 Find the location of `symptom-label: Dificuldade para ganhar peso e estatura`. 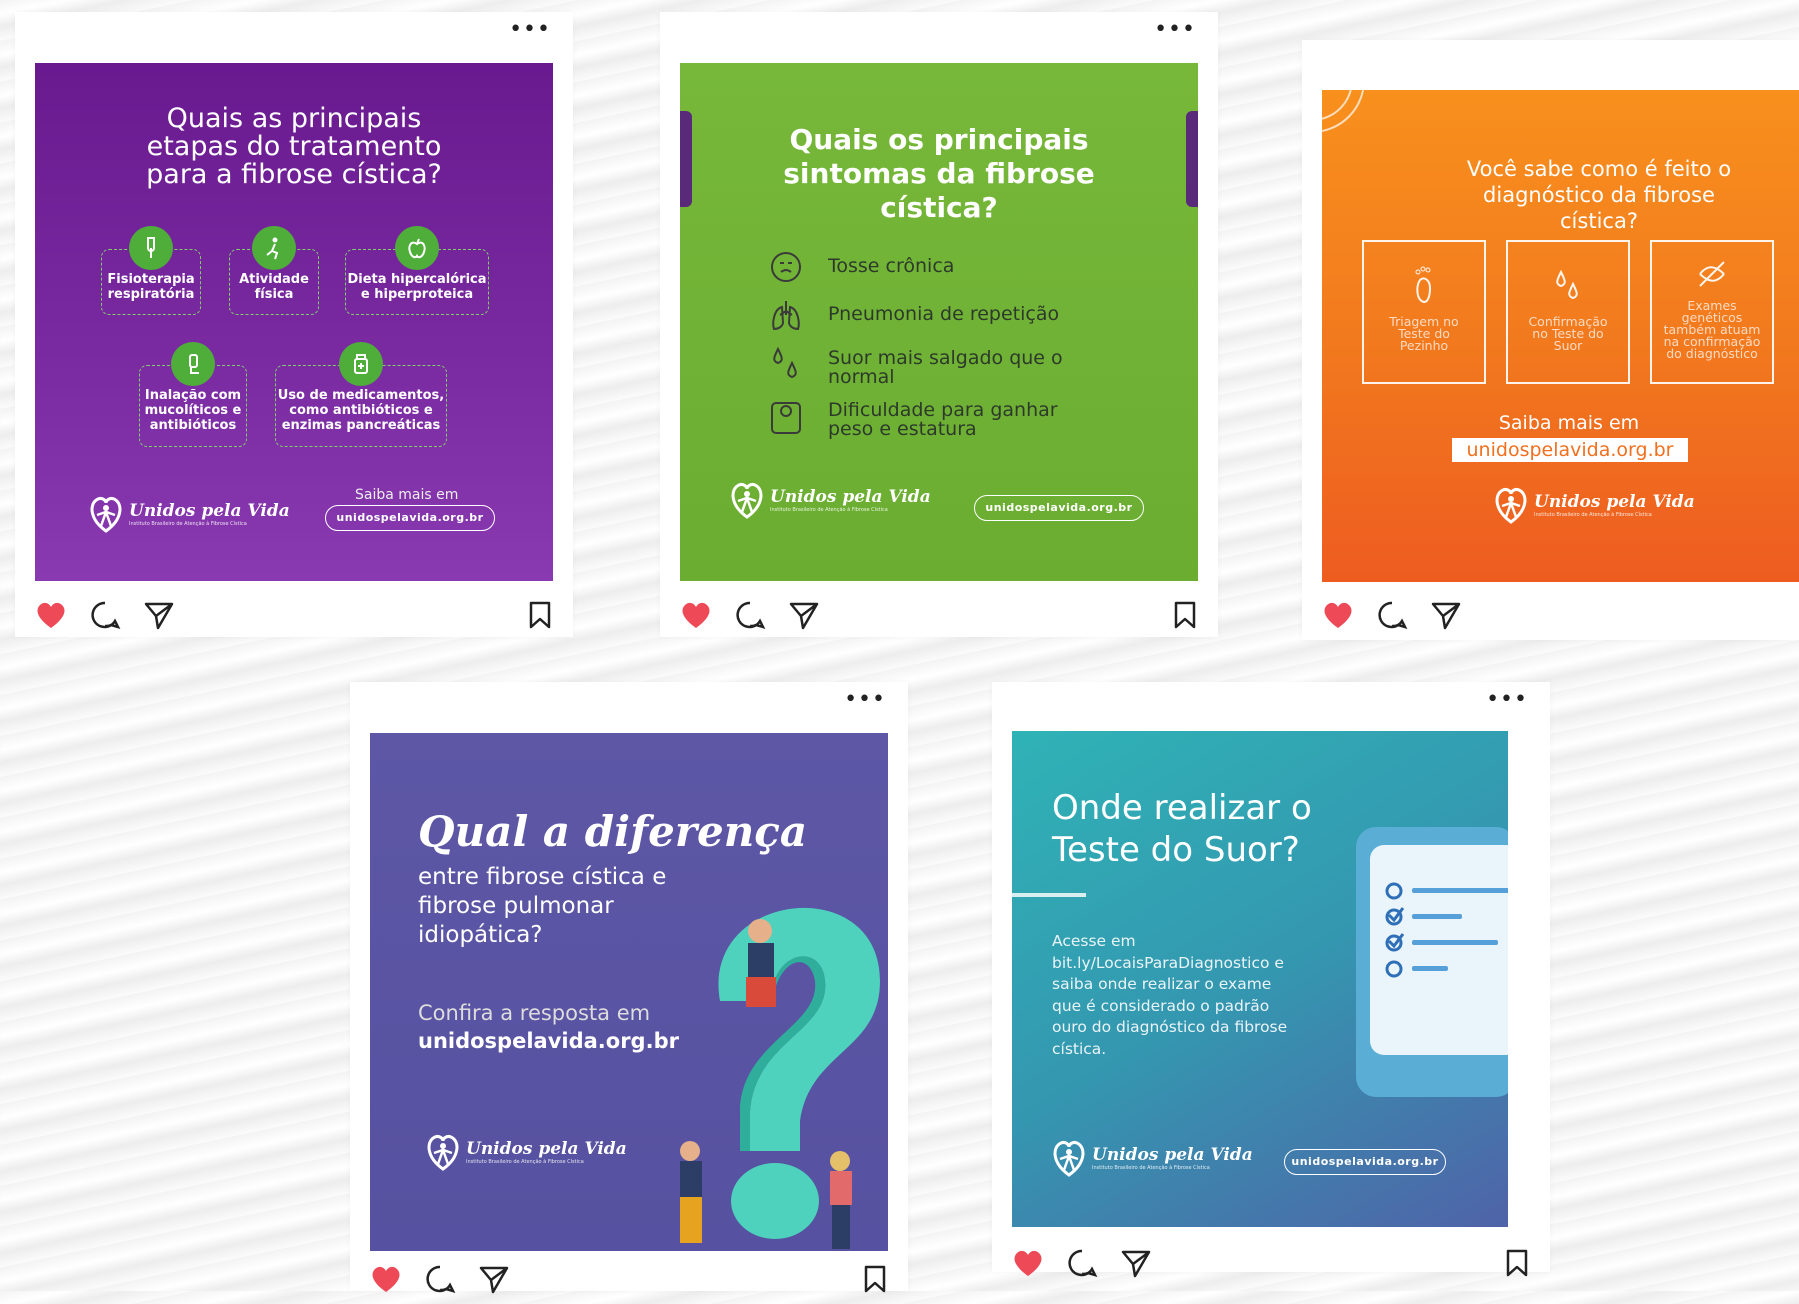

symptom-label: Dificuldade para ganhar peso e estatura is located at coordinates (943, 419).